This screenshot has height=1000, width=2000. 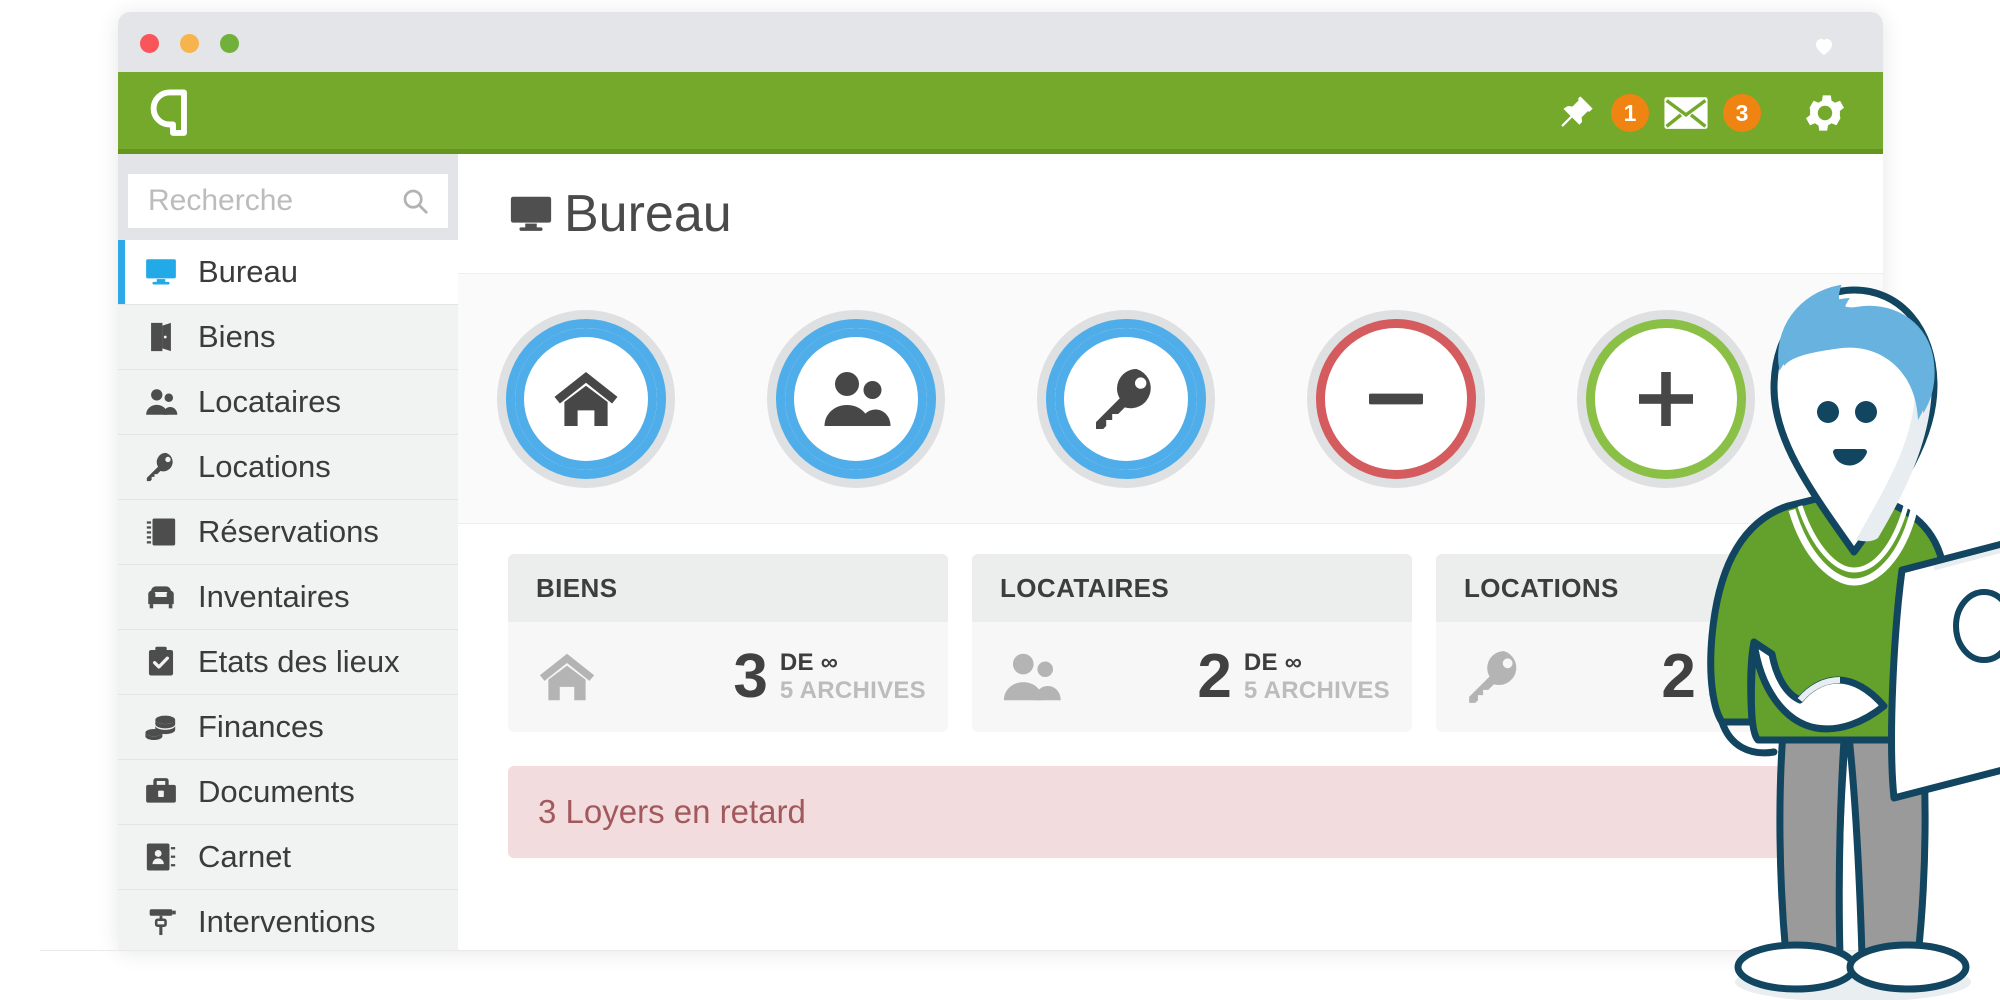 I want to click on remove-button, so click(x=1396, y=398).